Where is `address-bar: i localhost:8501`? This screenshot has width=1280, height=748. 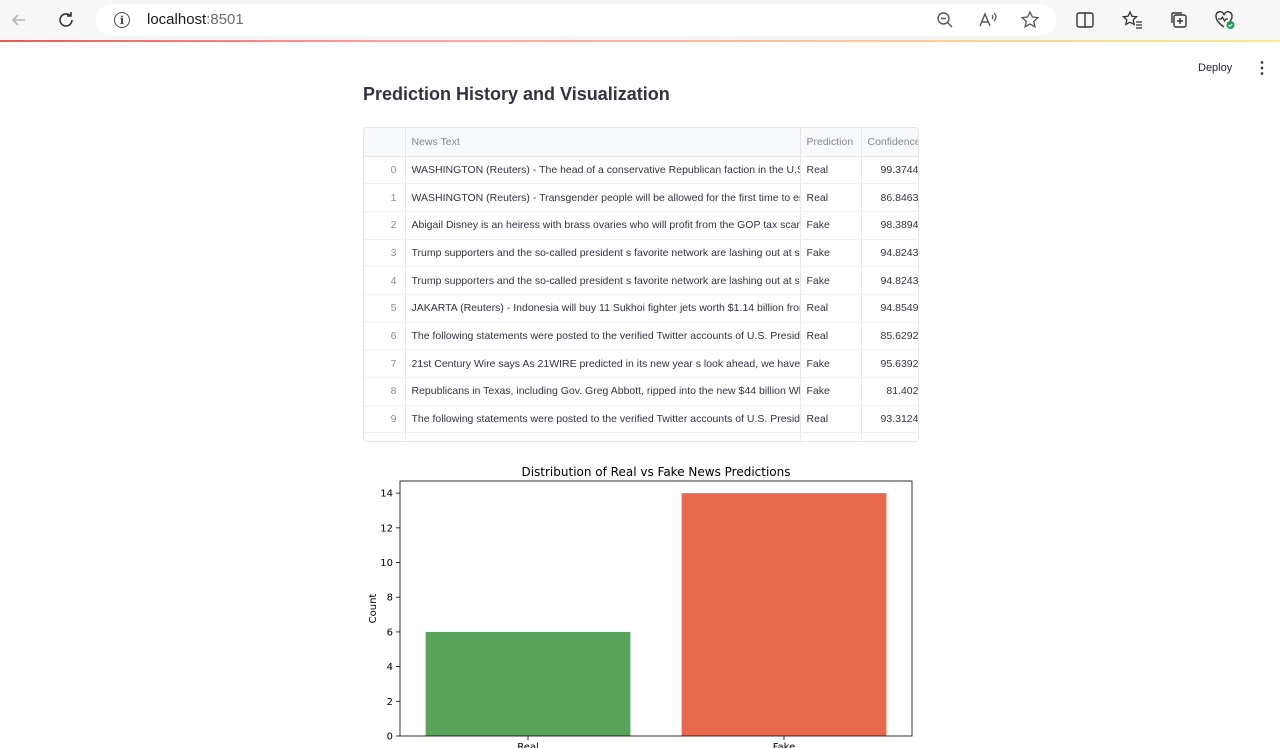 address-bar: i localhost:8501 is located at coordinates (576, 20).